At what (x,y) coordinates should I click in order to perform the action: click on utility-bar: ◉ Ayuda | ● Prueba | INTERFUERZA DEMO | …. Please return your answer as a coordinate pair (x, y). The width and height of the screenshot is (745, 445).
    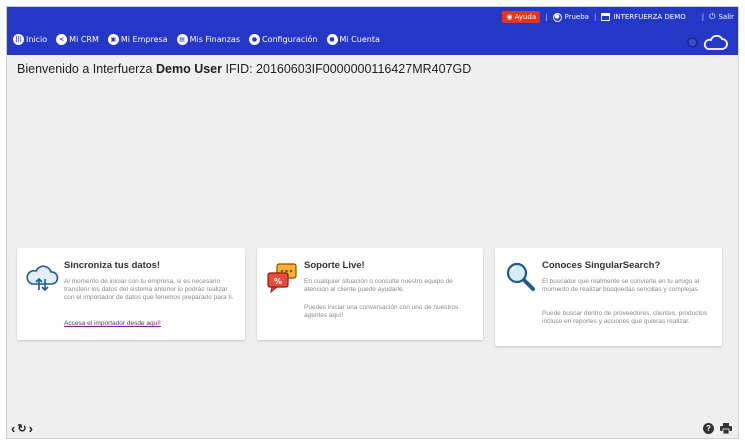
    Looking at the image, I should click on (618, 17).